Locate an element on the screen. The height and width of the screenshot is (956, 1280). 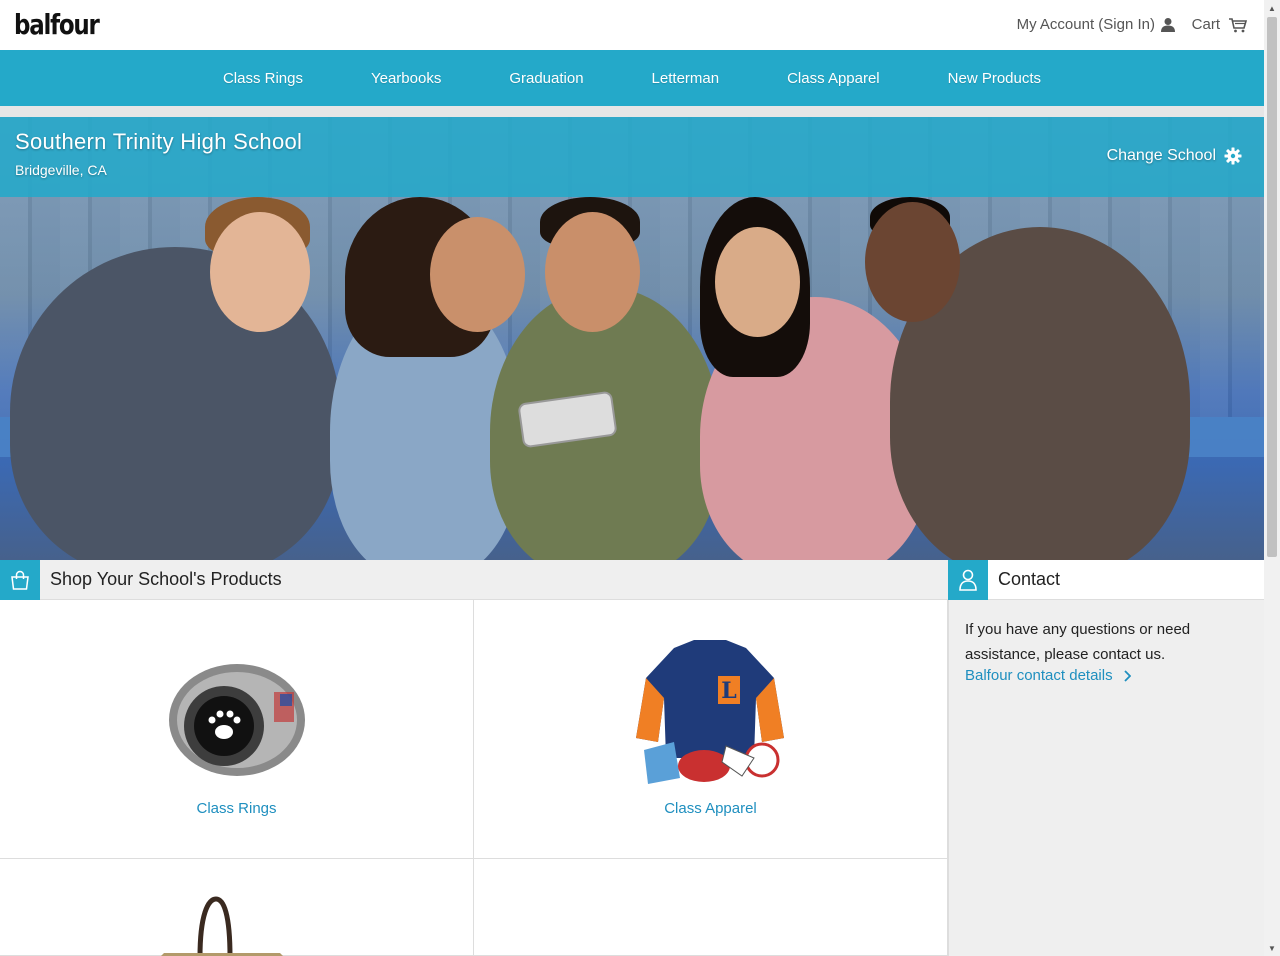
school-location: Bridgeville, CA is located at coordinates (61, 170).